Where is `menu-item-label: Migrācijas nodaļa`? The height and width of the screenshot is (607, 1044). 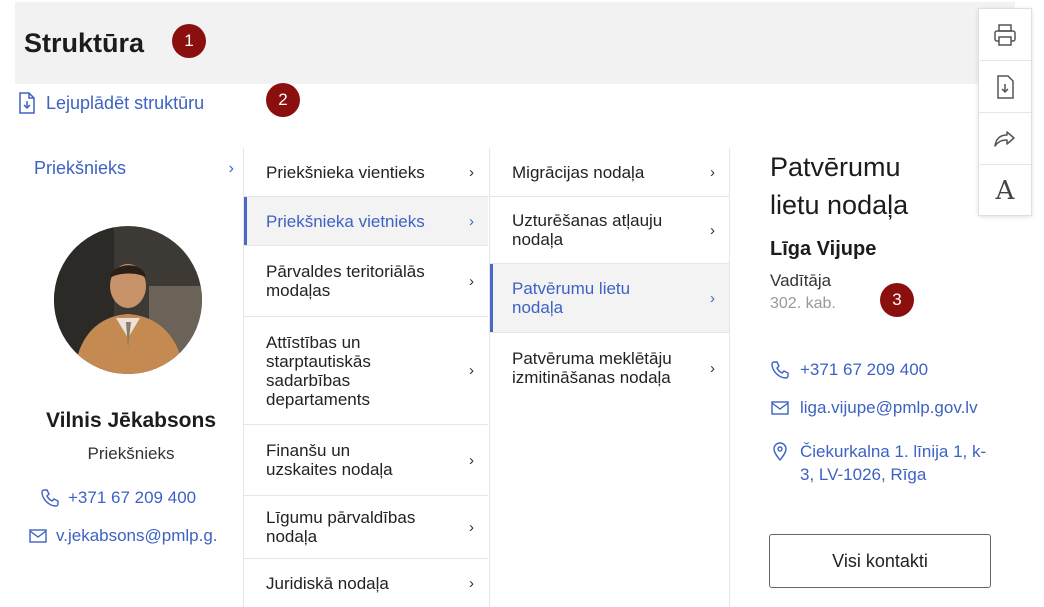 menu-item-label: Migrācijas nodaļa is located at coordinates (578, 172).